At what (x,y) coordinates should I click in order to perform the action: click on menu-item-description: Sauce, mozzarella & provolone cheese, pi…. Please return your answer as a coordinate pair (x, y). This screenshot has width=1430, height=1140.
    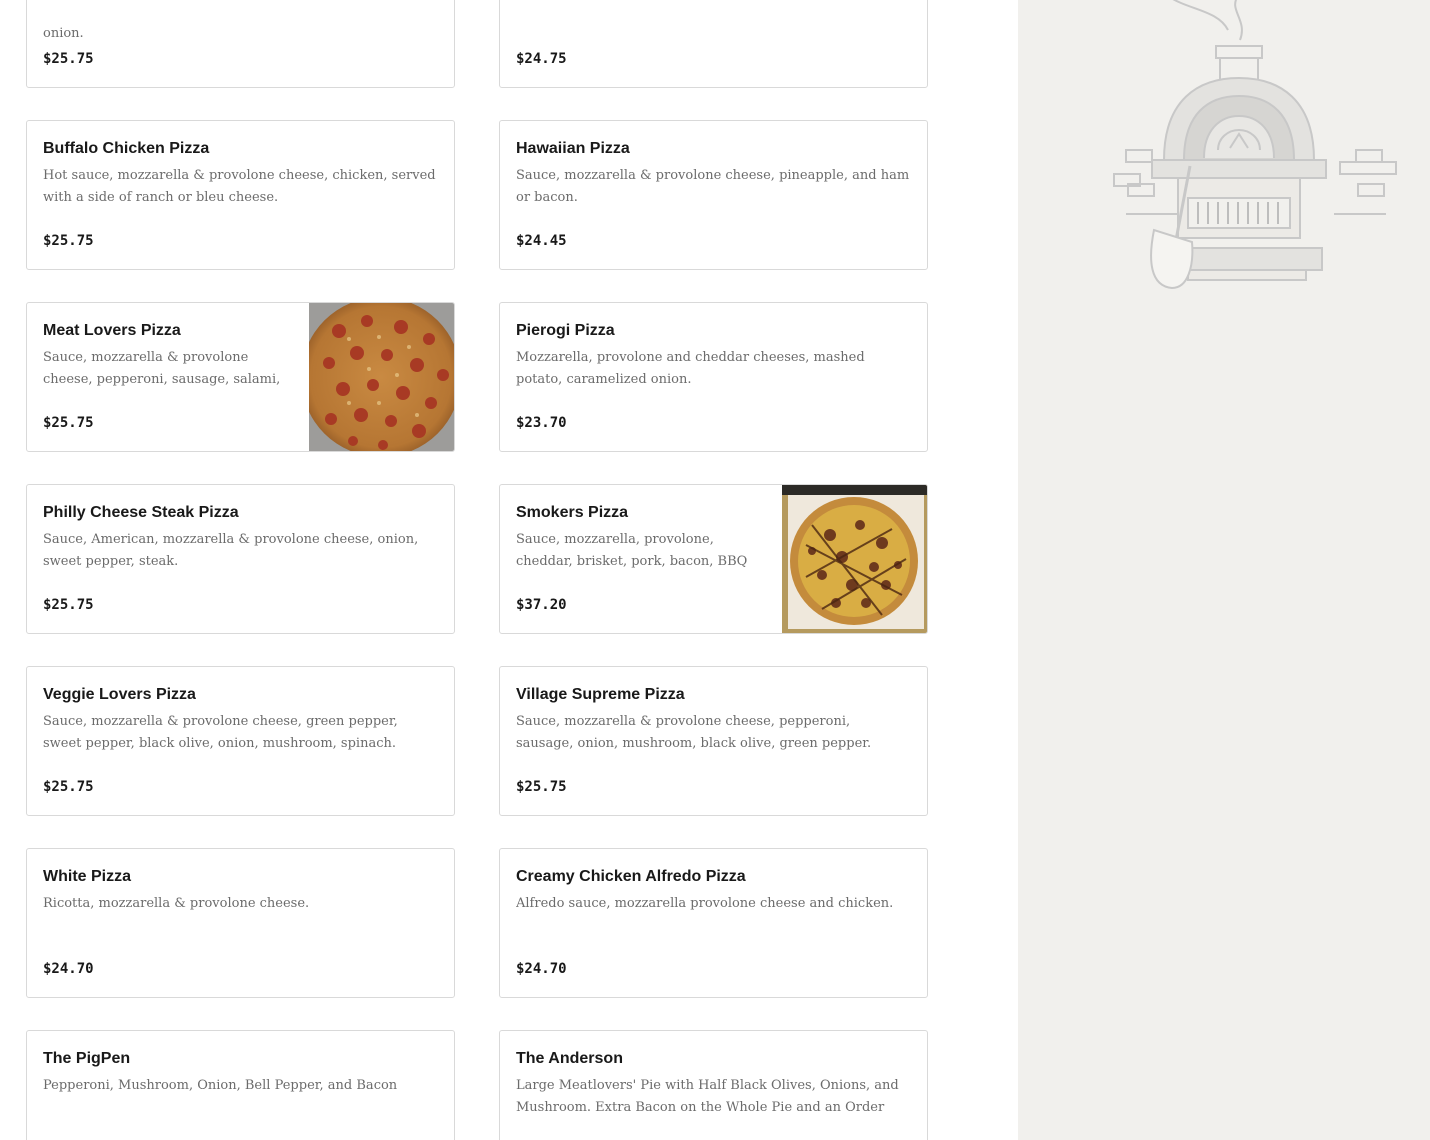
    Looking at the image, I should click on (713, 186).